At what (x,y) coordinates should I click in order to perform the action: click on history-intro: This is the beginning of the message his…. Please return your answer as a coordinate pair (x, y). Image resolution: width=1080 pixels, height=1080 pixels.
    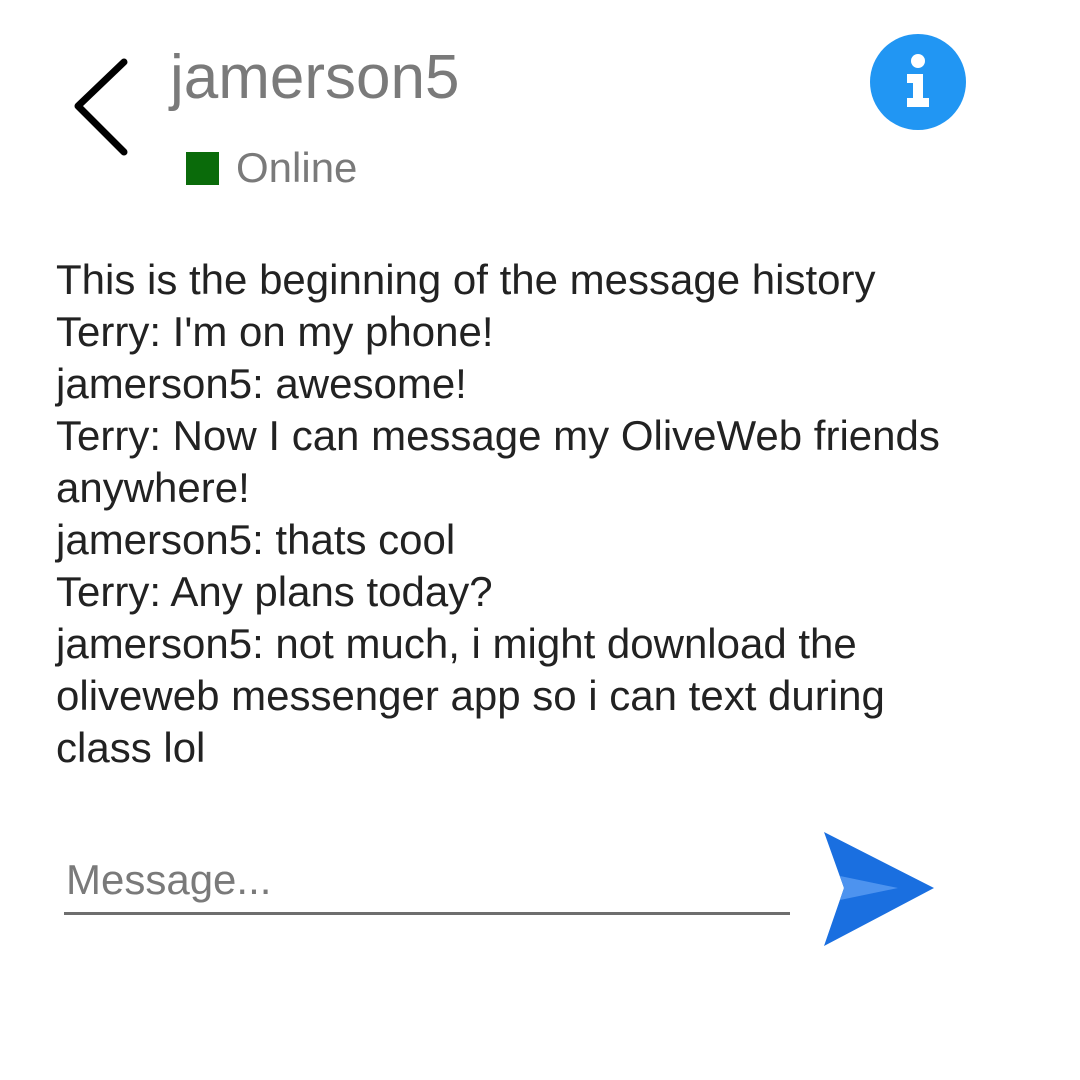
    Looking at the image, I should click on (466, 279).